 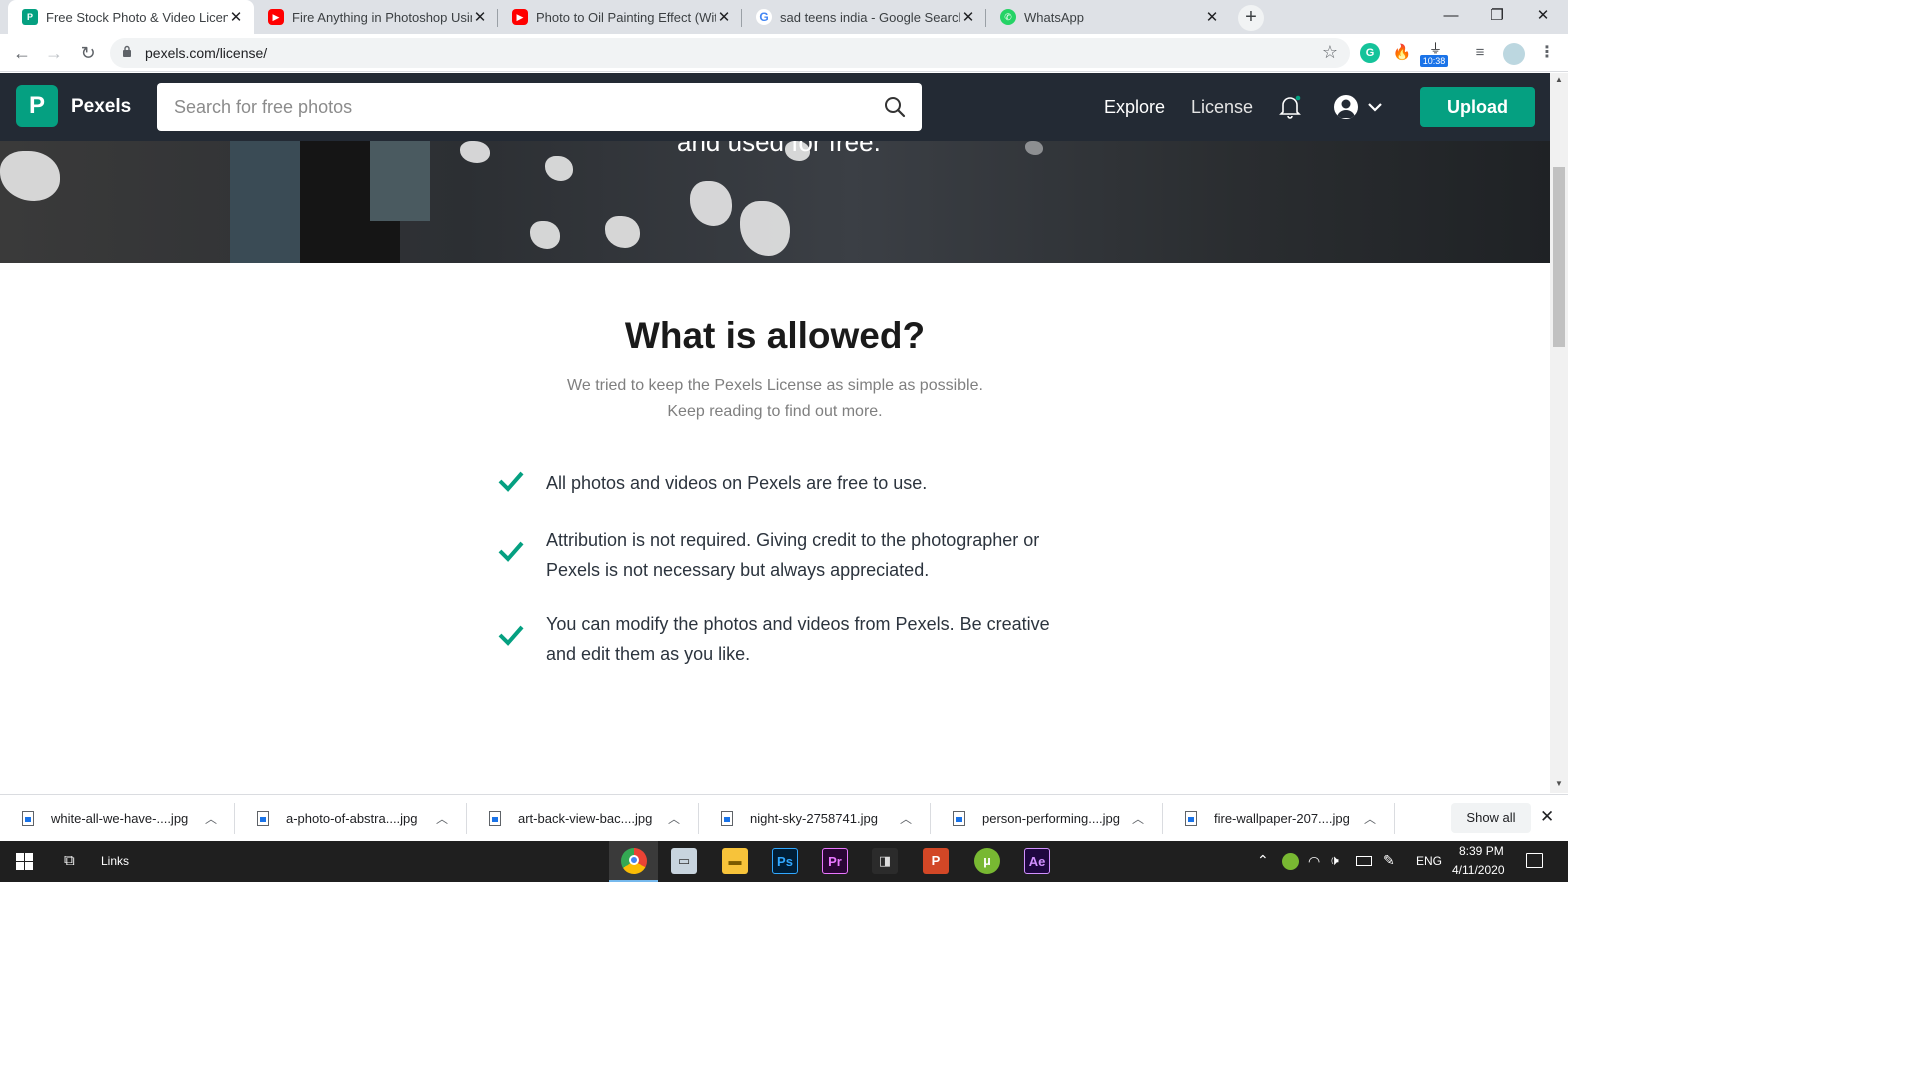 I want to click on download-filename: fire-wallpaper-207....jpg, so click(x=1282, y=818).